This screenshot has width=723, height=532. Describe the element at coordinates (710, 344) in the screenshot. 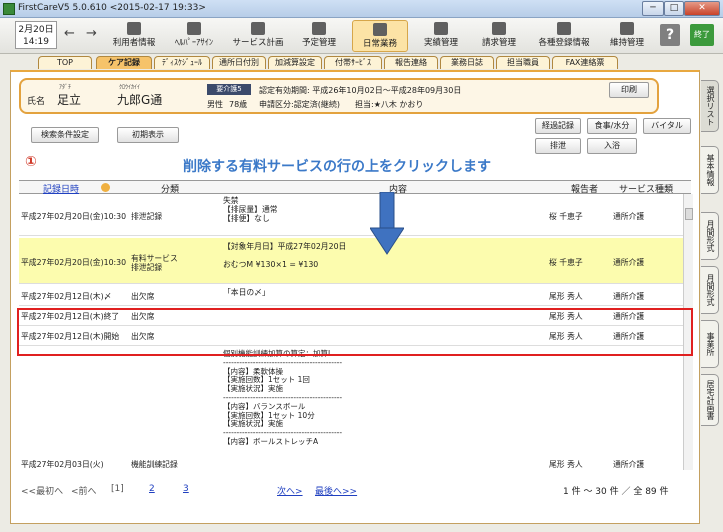

I see `side-tab-office: 事業所` at that location.